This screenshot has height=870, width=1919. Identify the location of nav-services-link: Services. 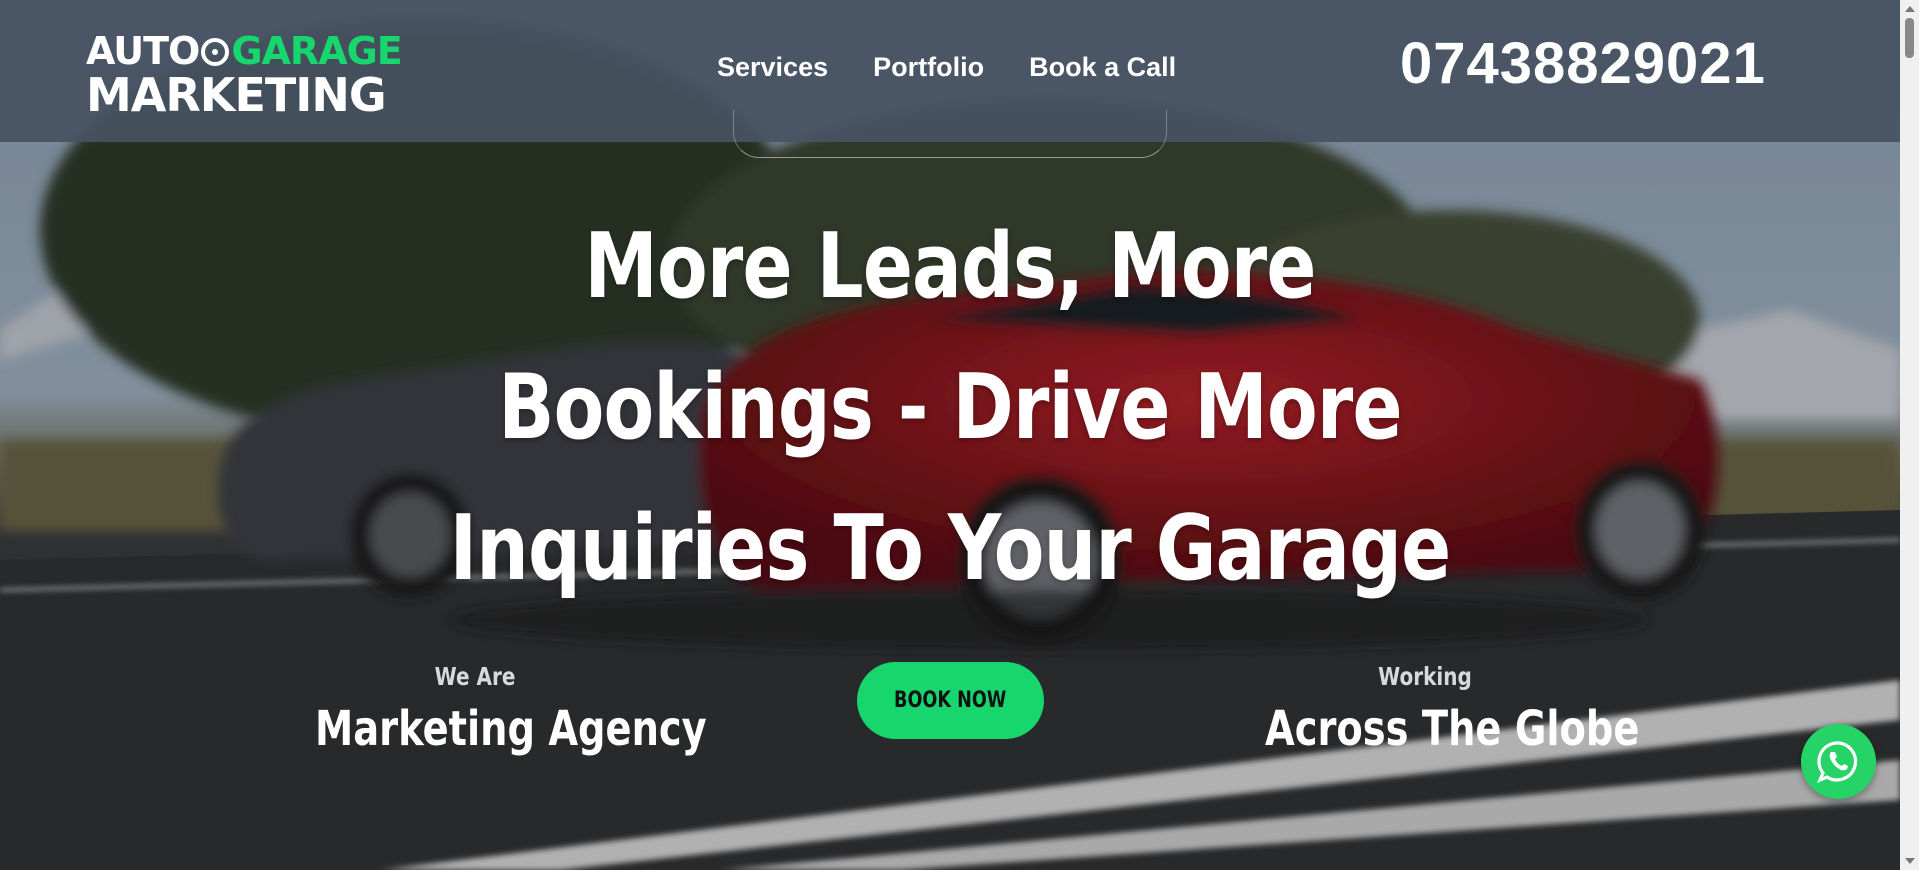
(772, 67).